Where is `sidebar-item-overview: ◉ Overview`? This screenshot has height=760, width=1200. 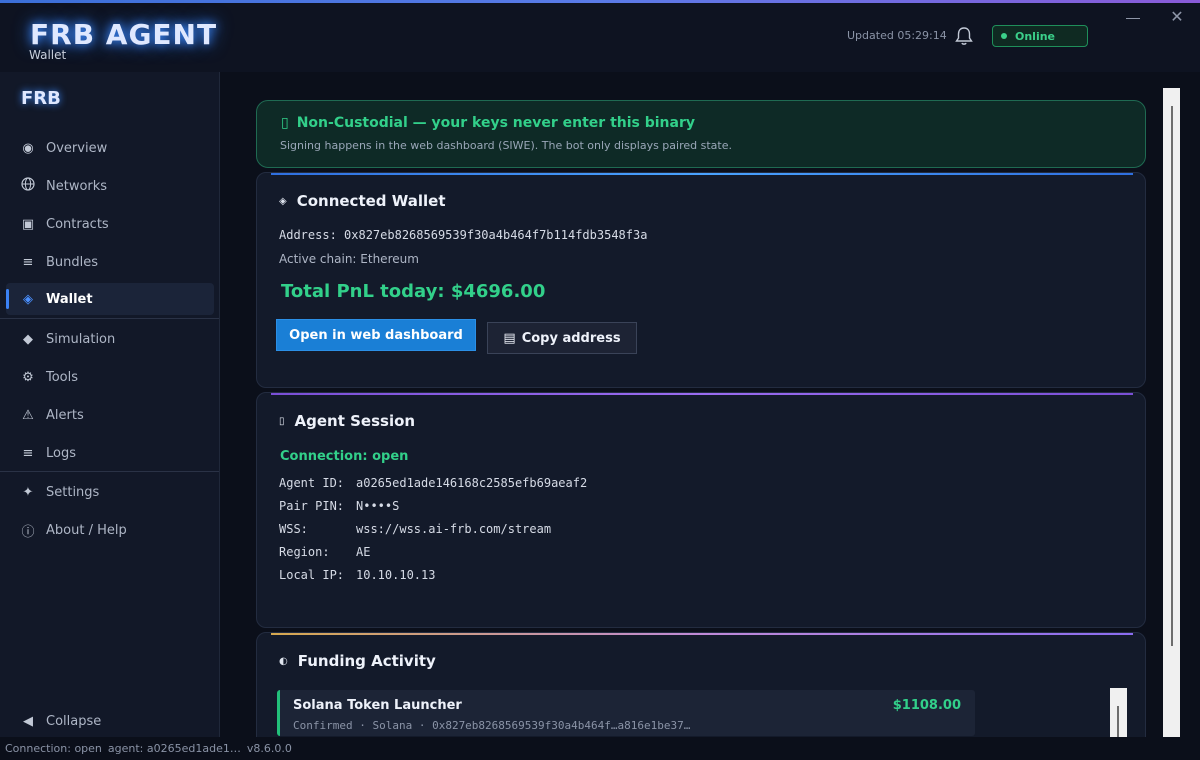 sidebar-item-overview: ◉ Overview is located at coordinates (110, 148).